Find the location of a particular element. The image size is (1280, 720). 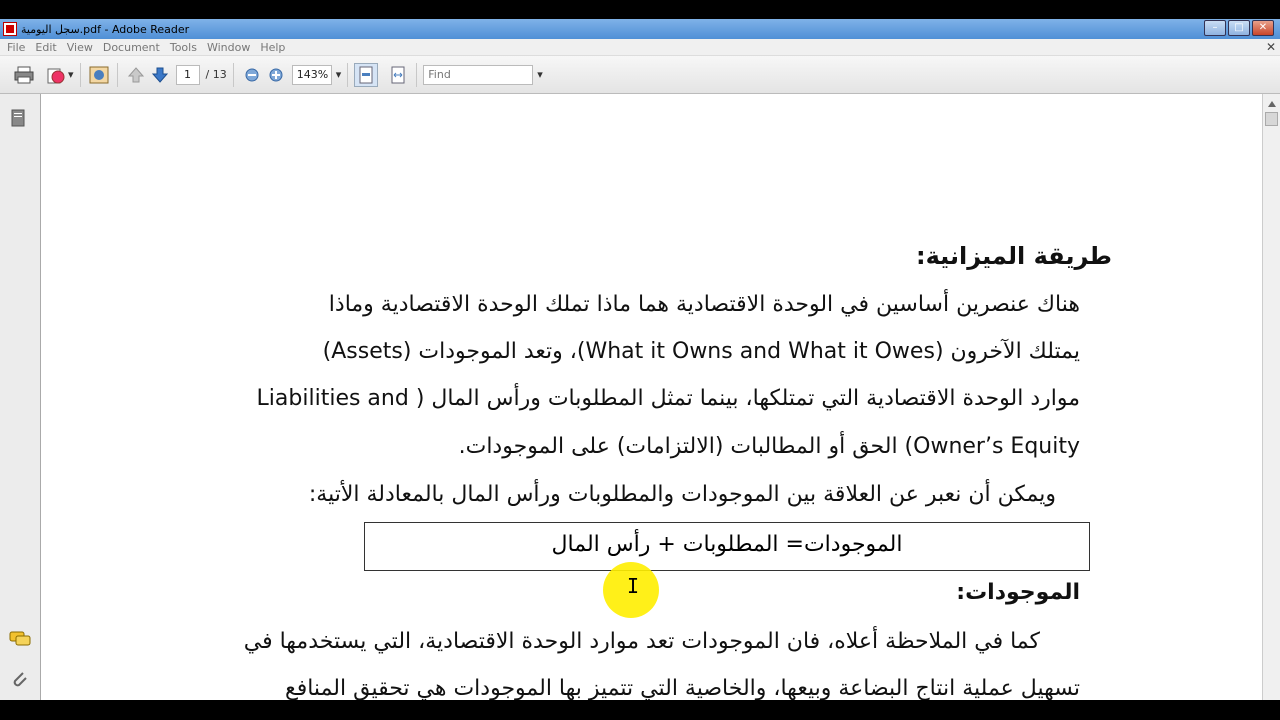

menu-help: Help is located at coordinates (272, 47).